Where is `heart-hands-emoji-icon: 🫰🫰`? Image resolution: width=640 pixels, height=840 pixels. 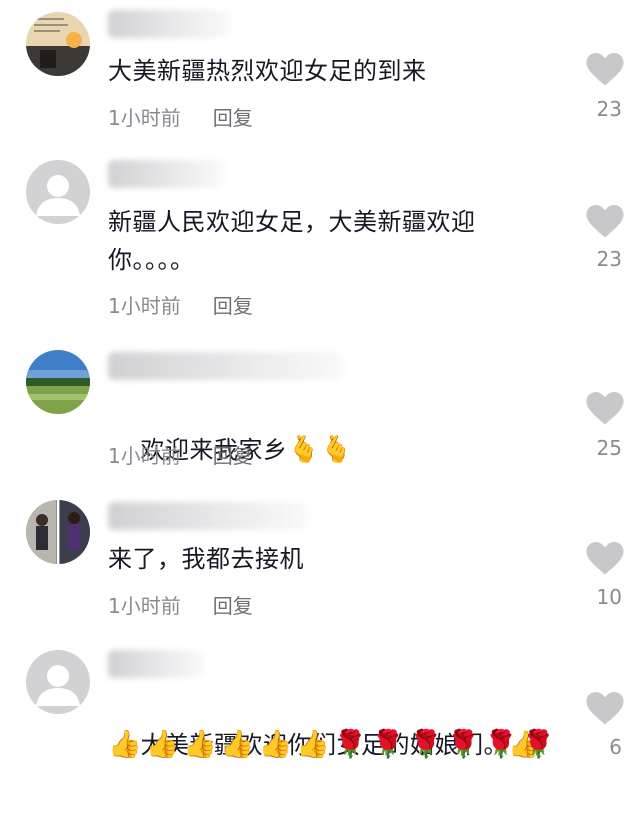
heart-hands-emoji-icon: 🫰🫰 is located at coordinates (320, 450).